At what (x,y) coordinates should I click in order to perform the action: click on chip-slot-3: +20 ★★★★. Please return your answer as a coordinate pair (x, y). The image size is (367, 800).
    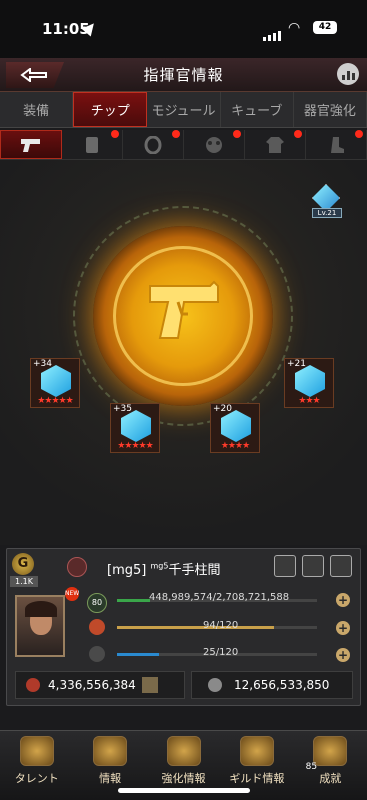
    Looking at the image, I should click on (235, 428).